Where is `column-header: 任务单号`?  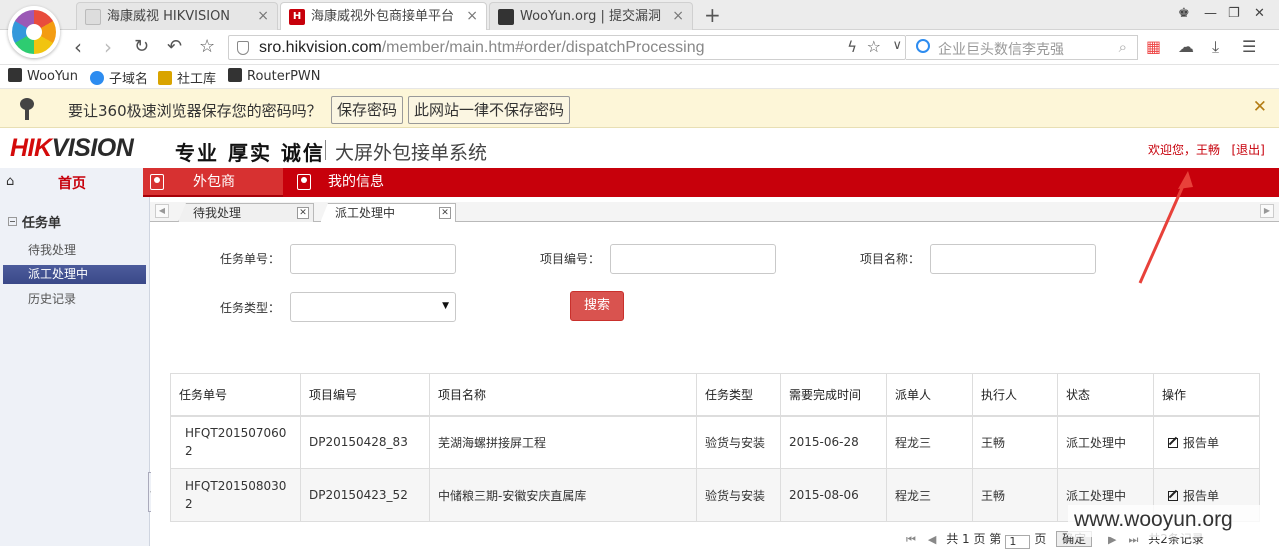
column-header: 任务单号 is located at coordinates (235, 395).